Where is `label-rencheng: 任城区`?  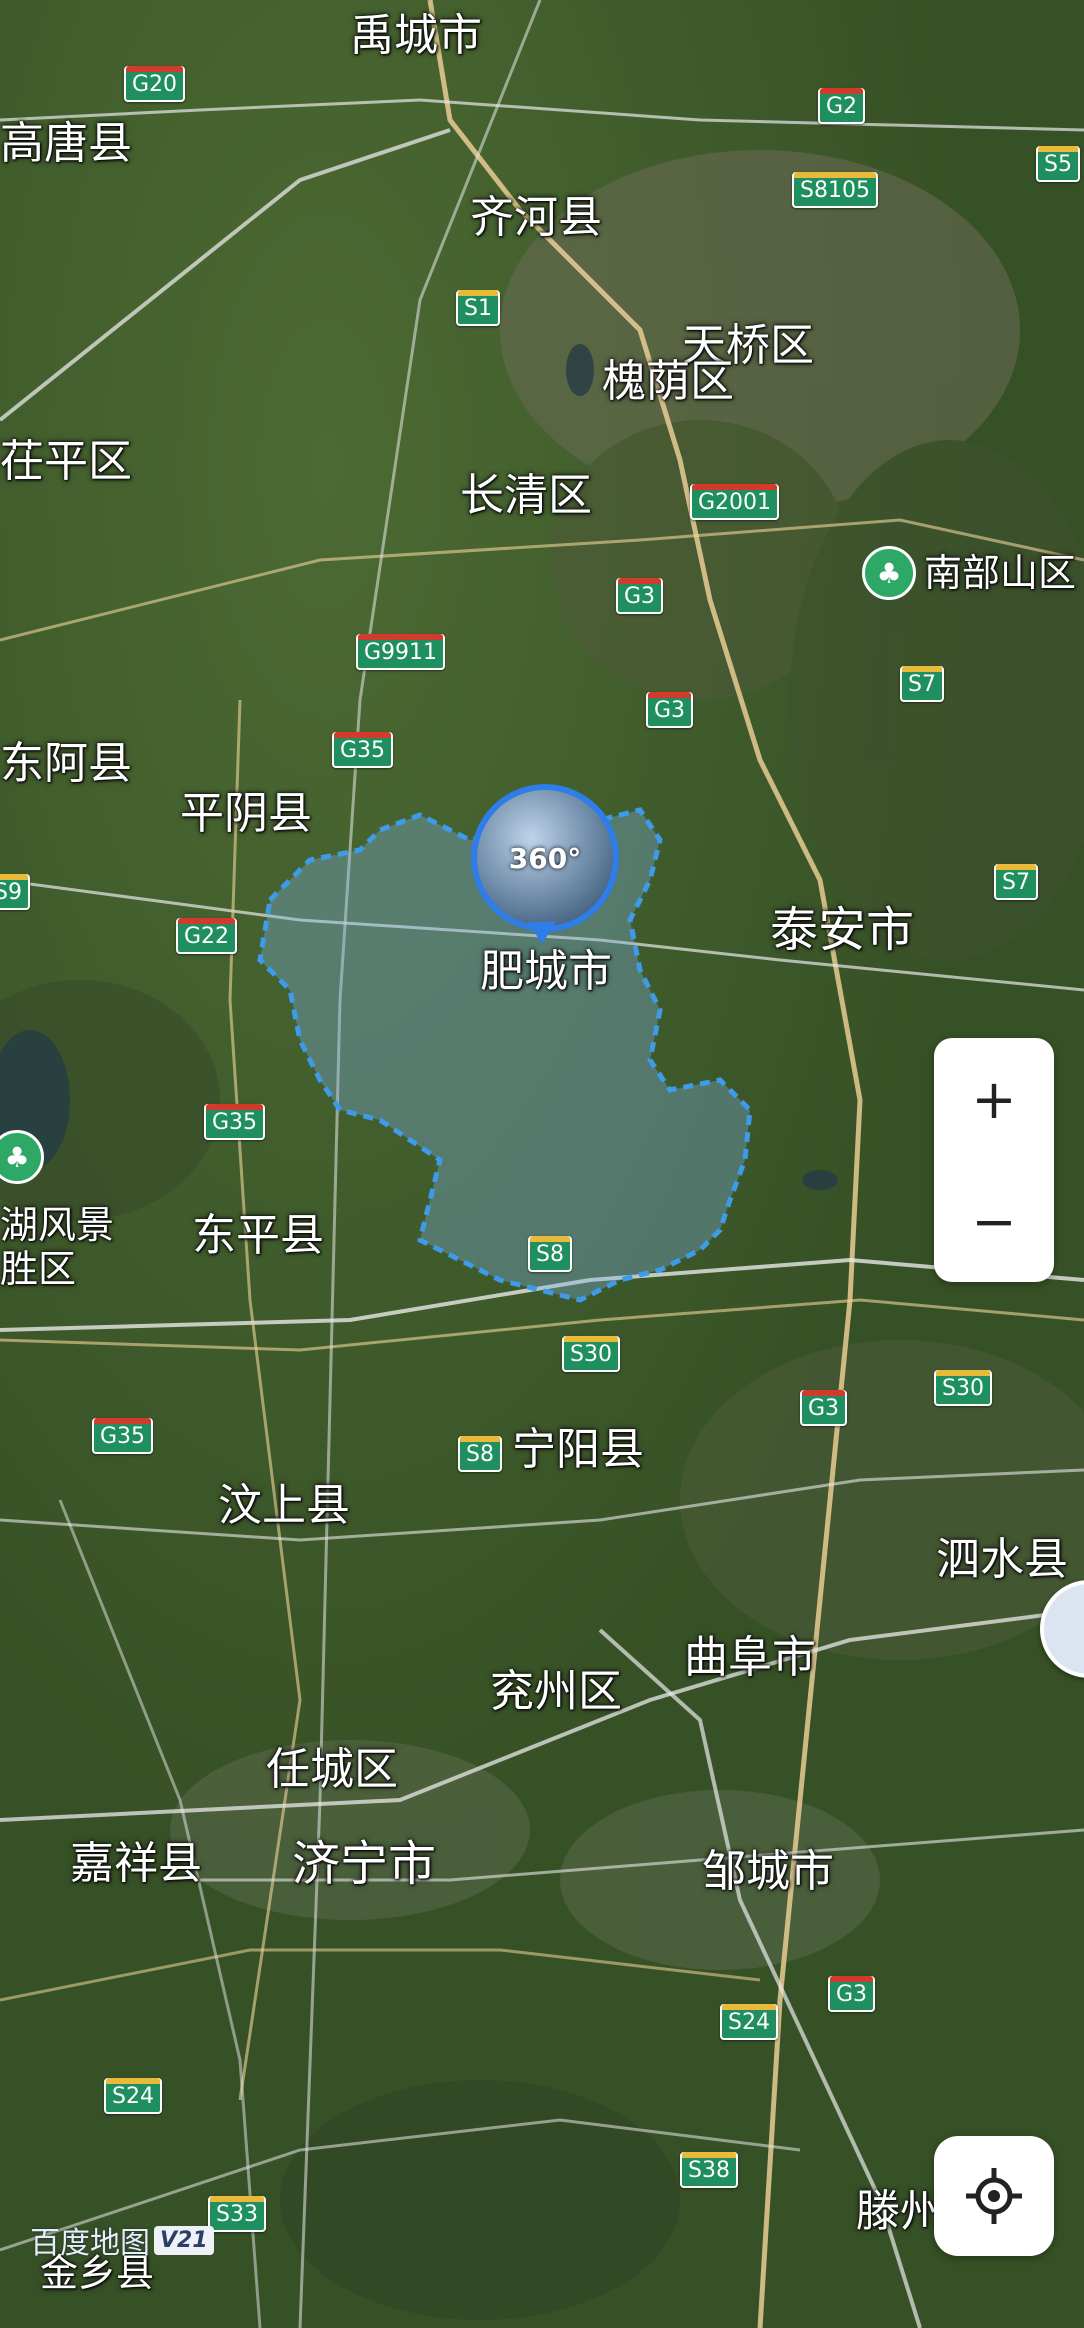 label-rencheng: 任城区 is located at coordinates (332, 1769).